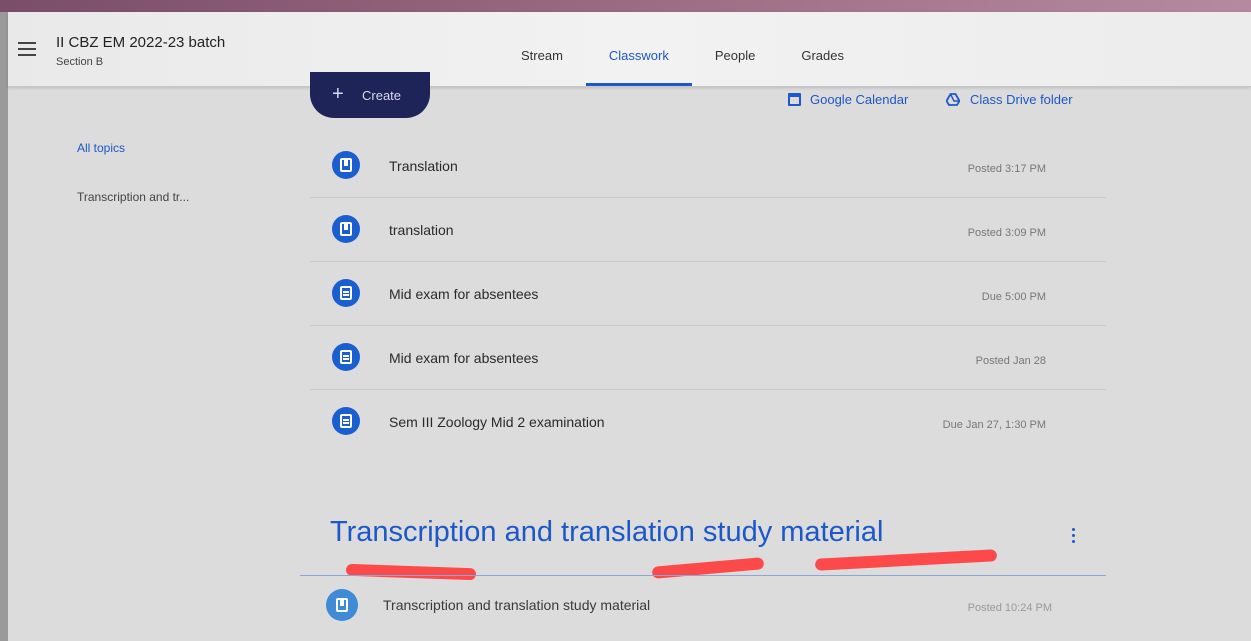  Describe the element at coordinates (1006, 169) in the screenshot. I see `classwork-item-date: Posted 3:17 PM` at that location.